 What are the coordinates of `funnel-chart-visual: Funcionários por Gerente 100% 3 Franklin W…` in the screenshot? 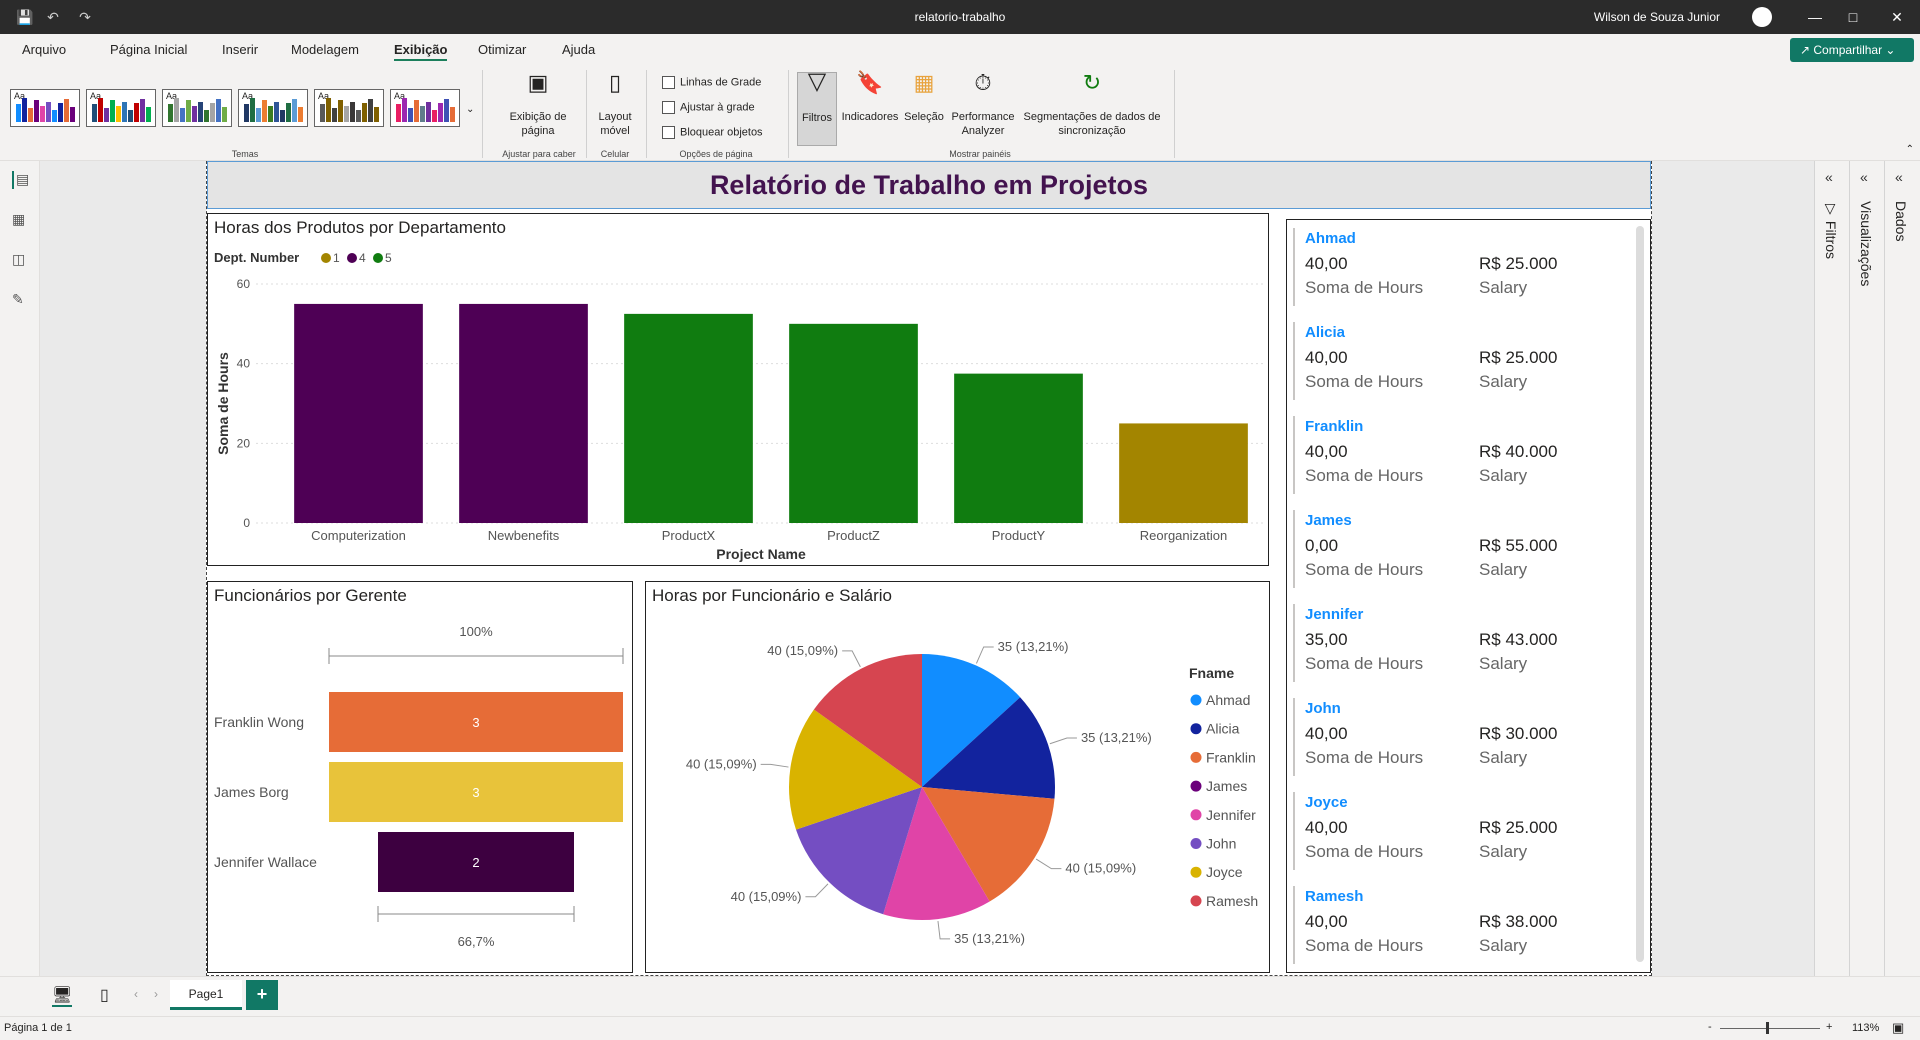 It's located at (420, 777).